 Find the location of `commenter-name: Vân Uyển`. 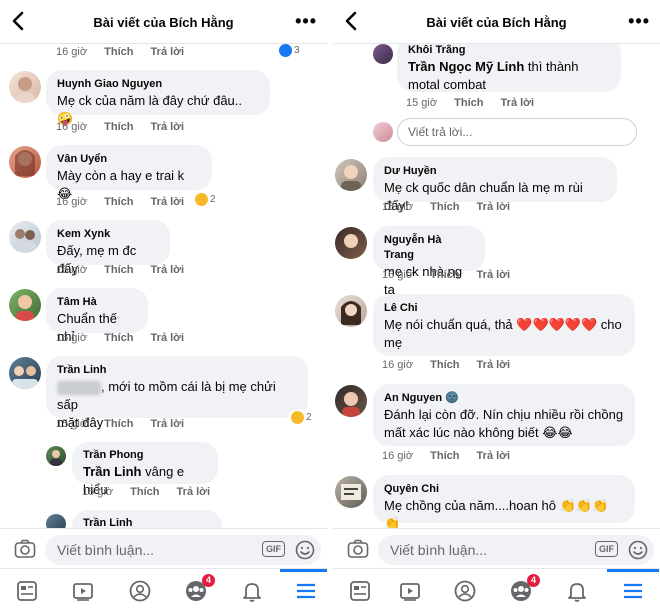

commenter-name: Vân Uyển is located at coordinates (129, 159).